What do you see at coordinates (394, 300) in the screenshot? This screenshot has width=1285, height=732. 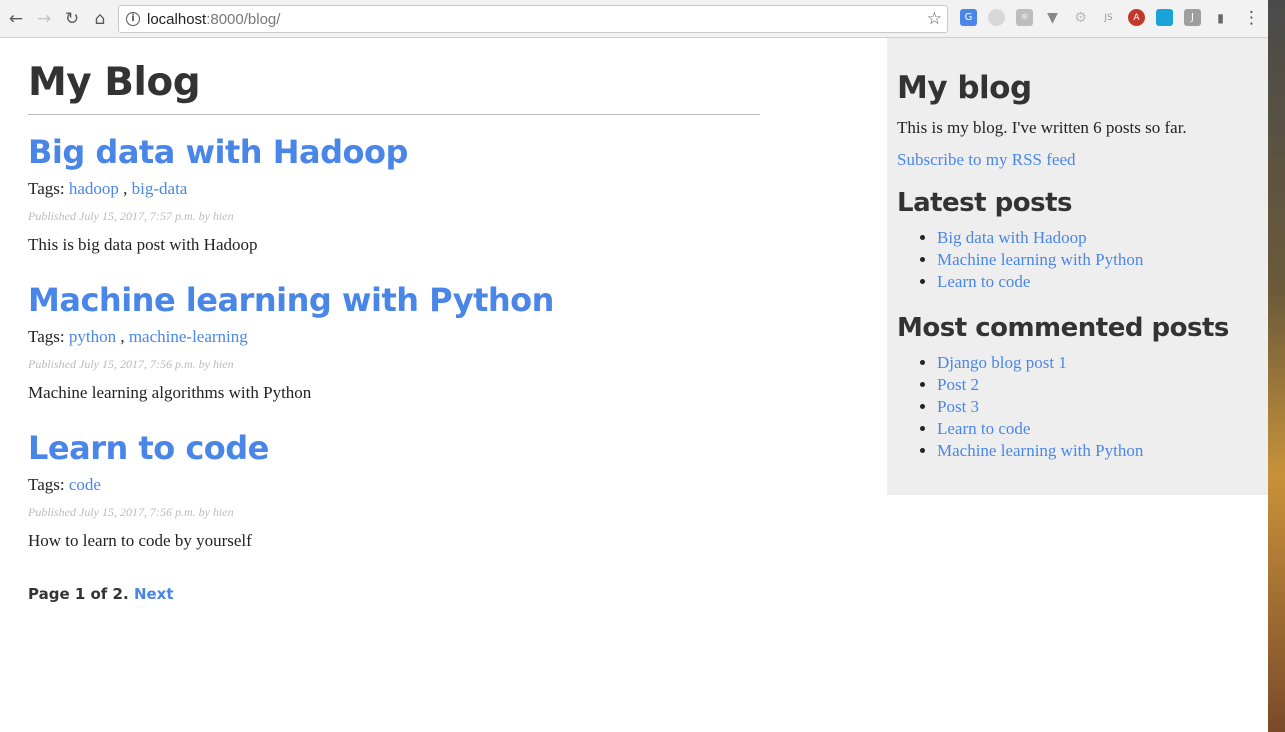 I see `post-title-link: Machine learning with Python` at bounding box center [394, 300].